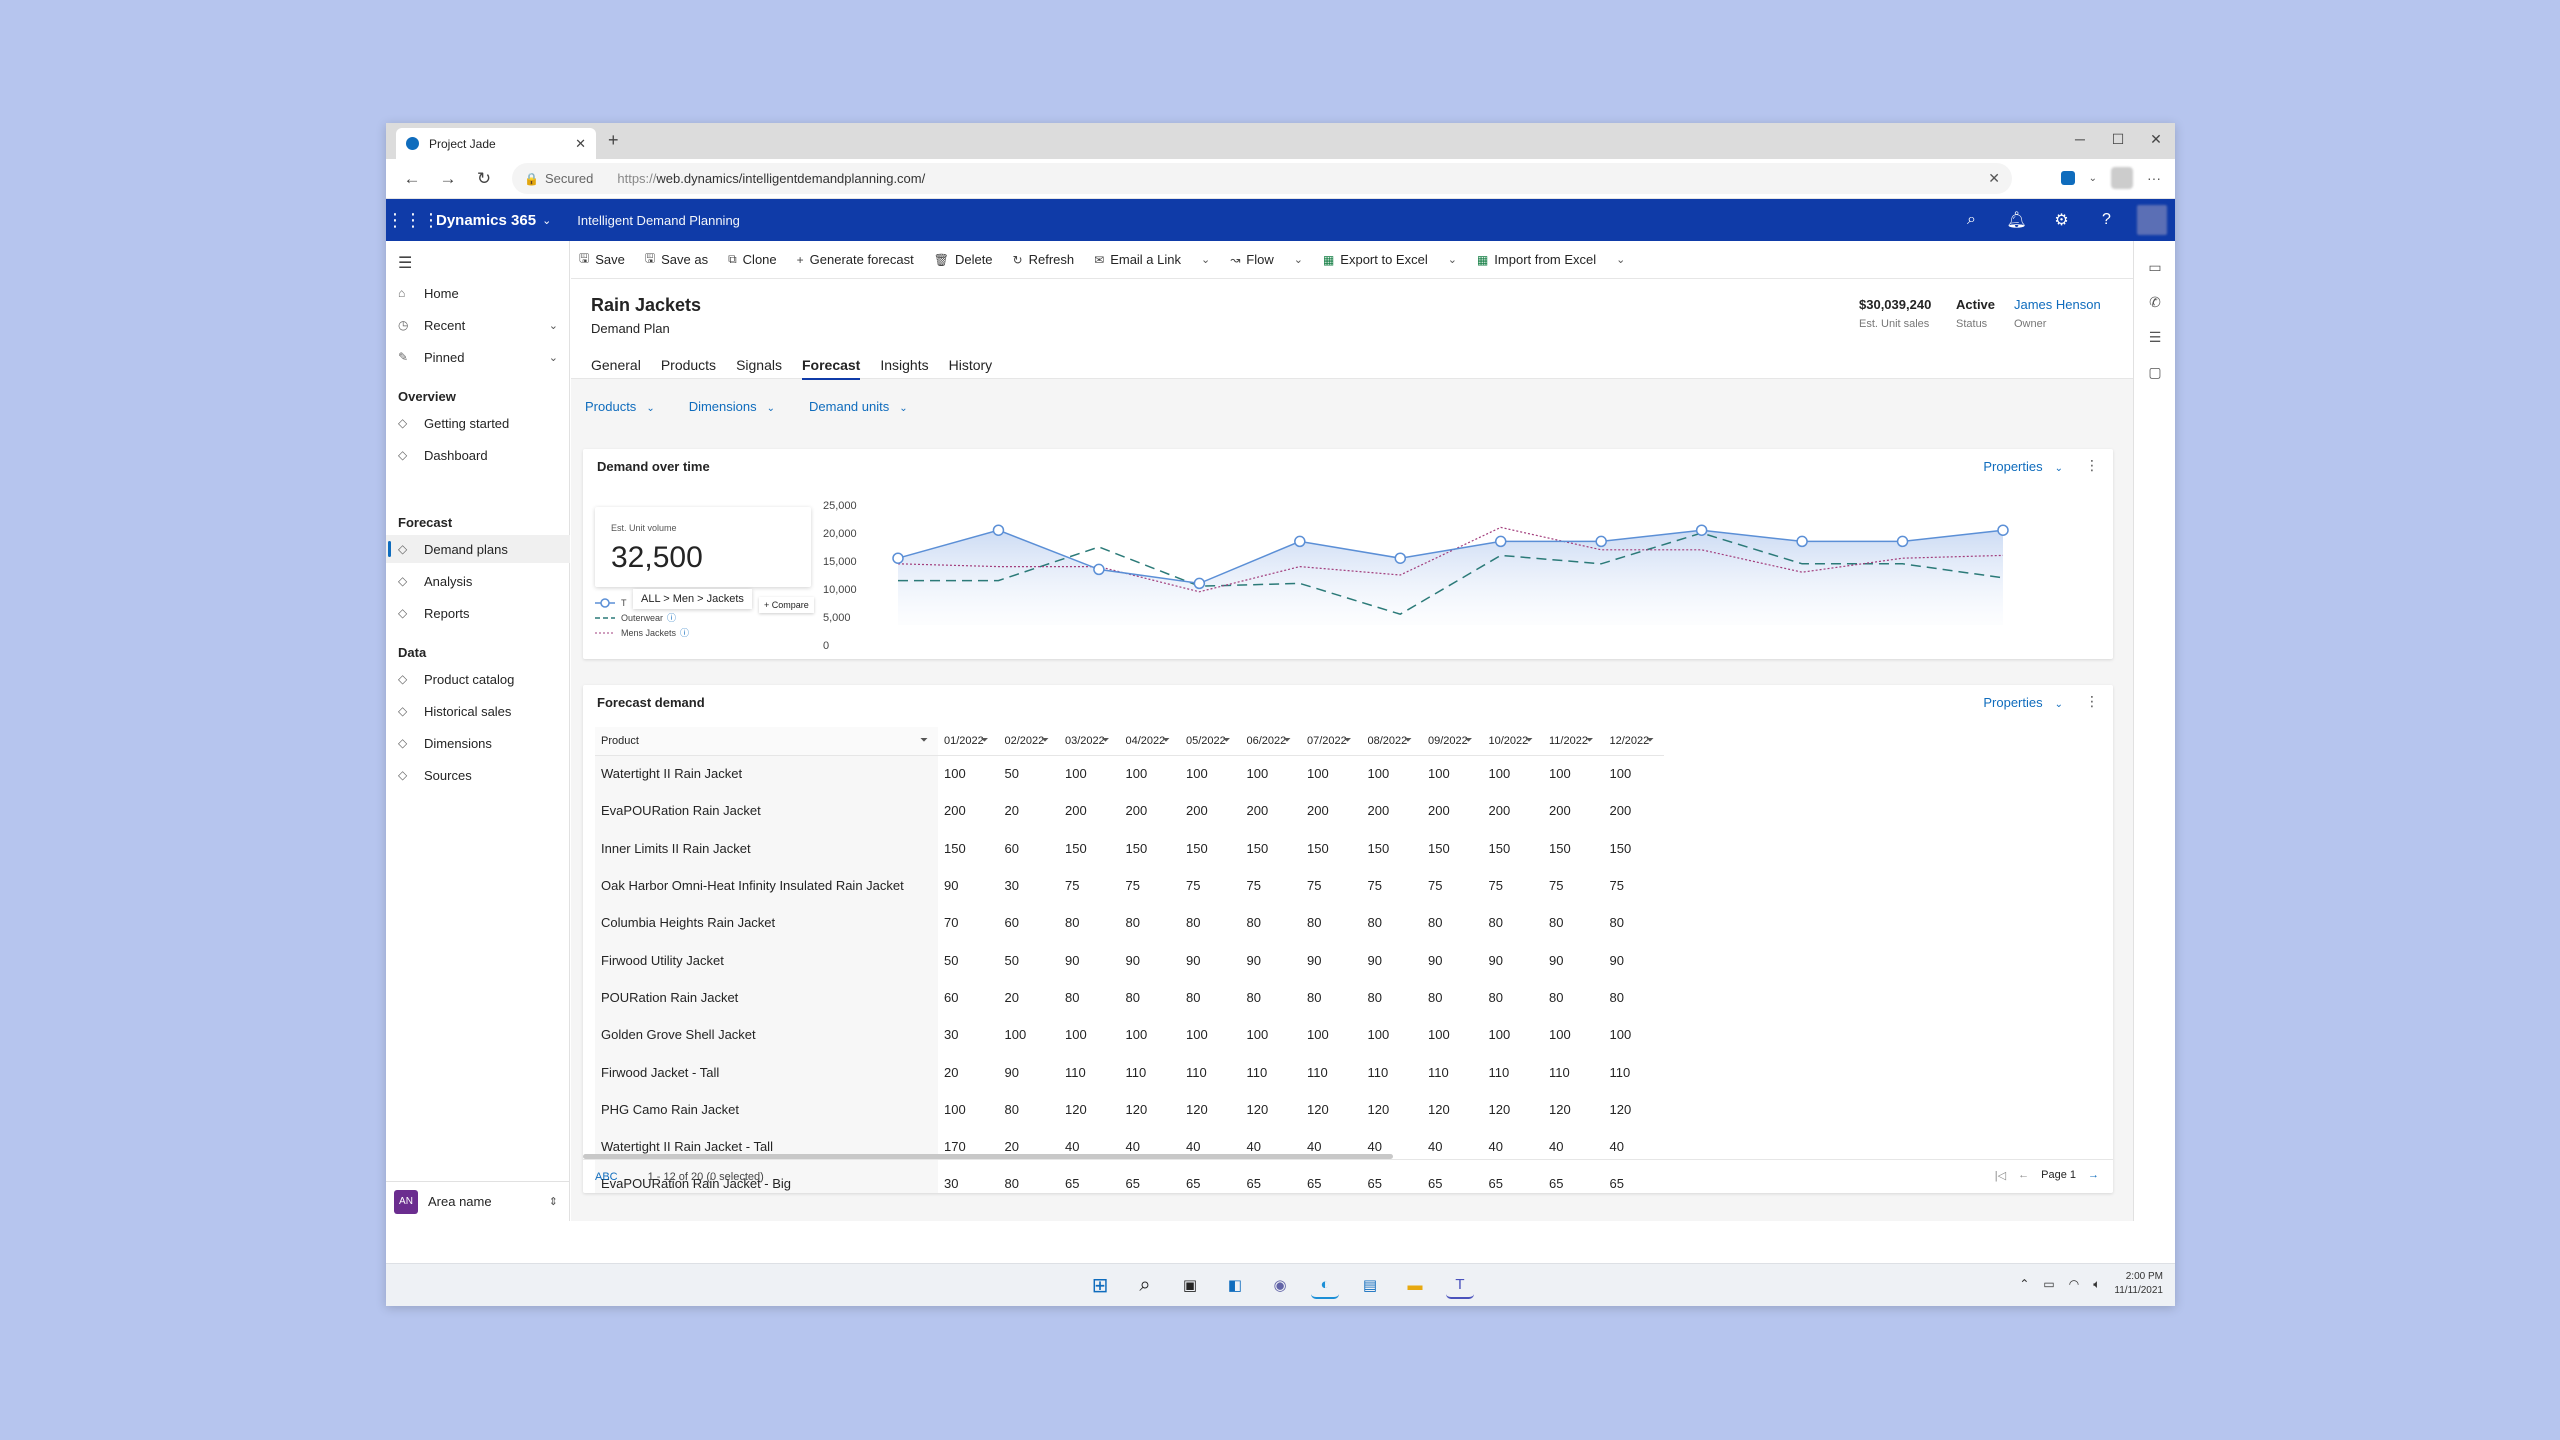  Describe the element at coordinates (968, 1071) in the screenshot. I see `forecast-cell: 20` at that location.